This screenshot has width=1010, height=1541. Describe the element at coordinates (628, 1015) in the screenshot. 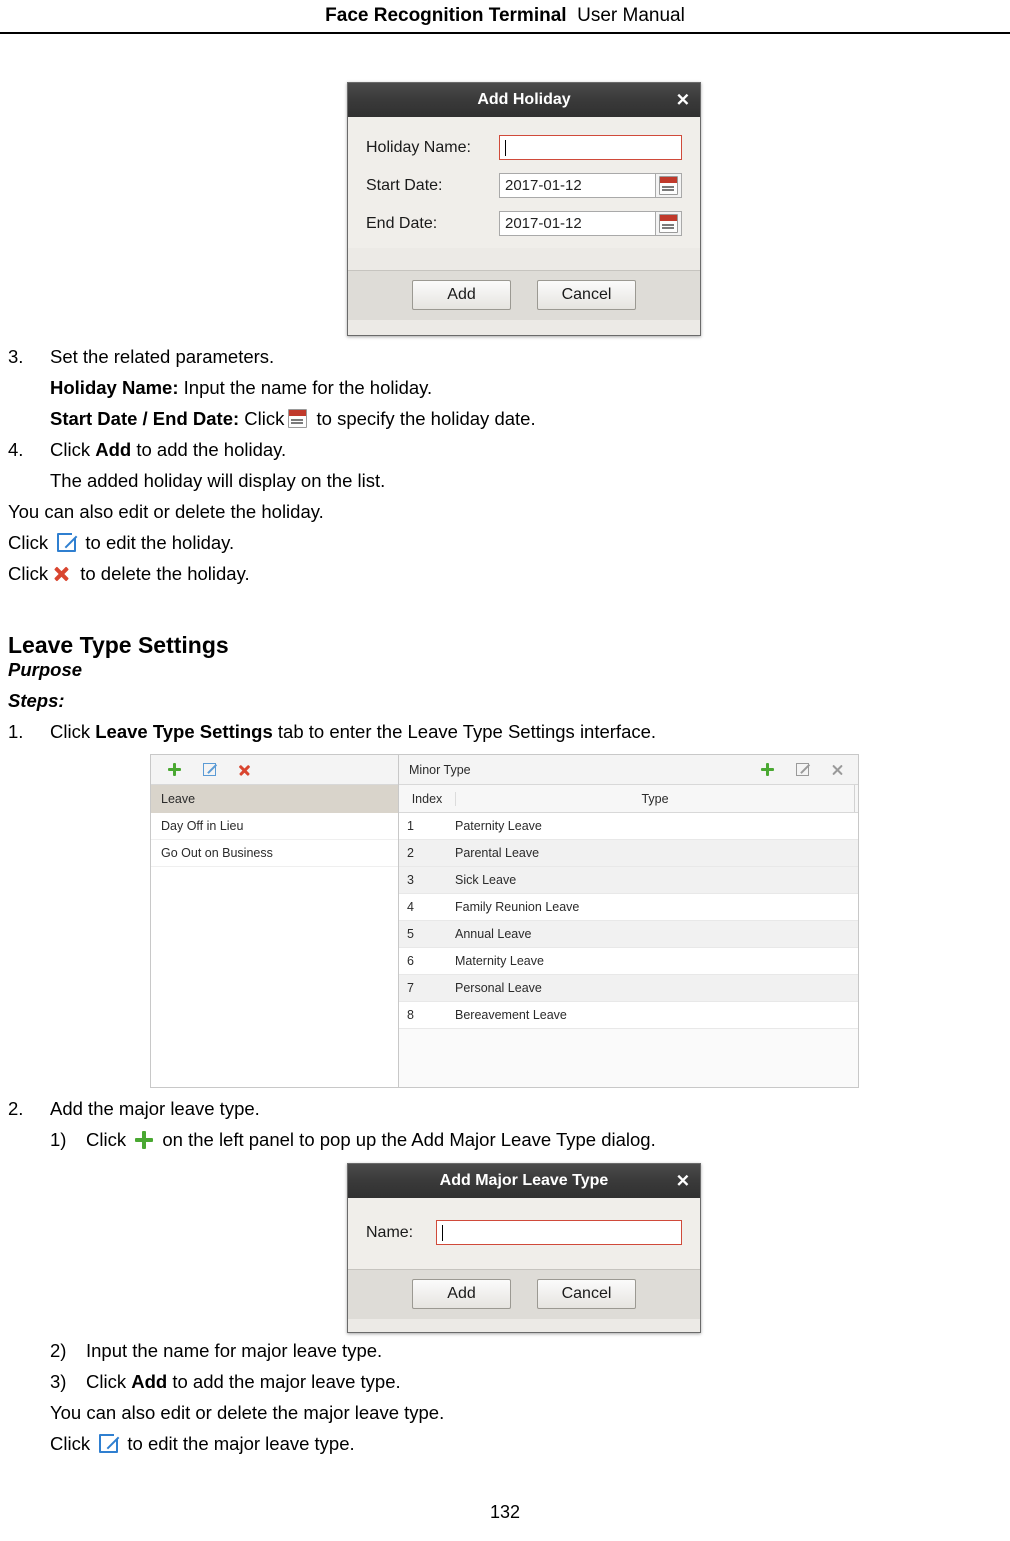

I see `table-row: 8 Bereavement Leave` at that location.